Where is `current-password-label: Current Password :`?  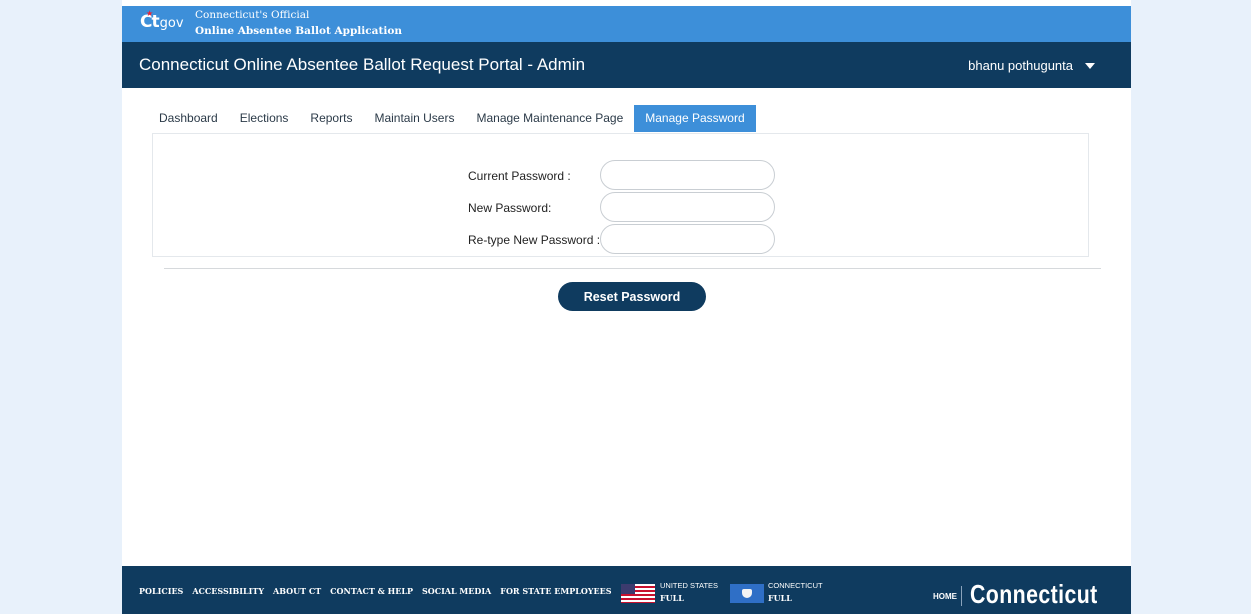 current-password-label: Current Password : is located at coordinates (519, 176).